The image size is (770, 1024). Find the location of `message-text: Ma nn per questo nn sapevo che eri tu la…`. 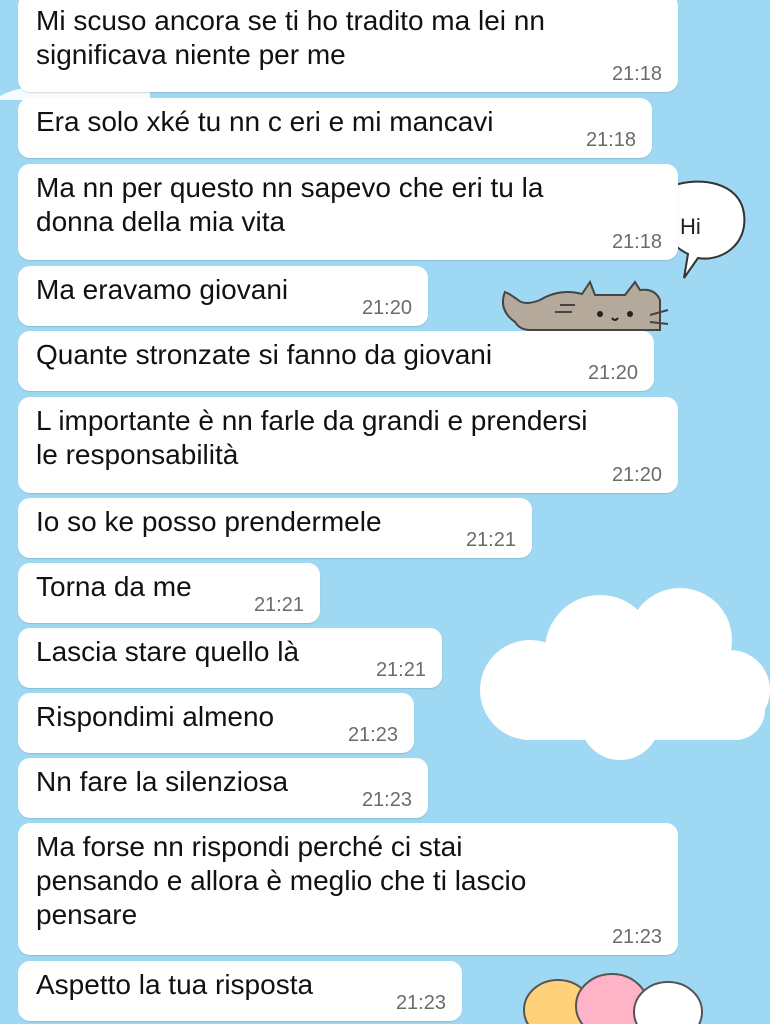

message-text: Ma nn per questo nn sapevo che eri tu la… is located at coordinates (290, 204).